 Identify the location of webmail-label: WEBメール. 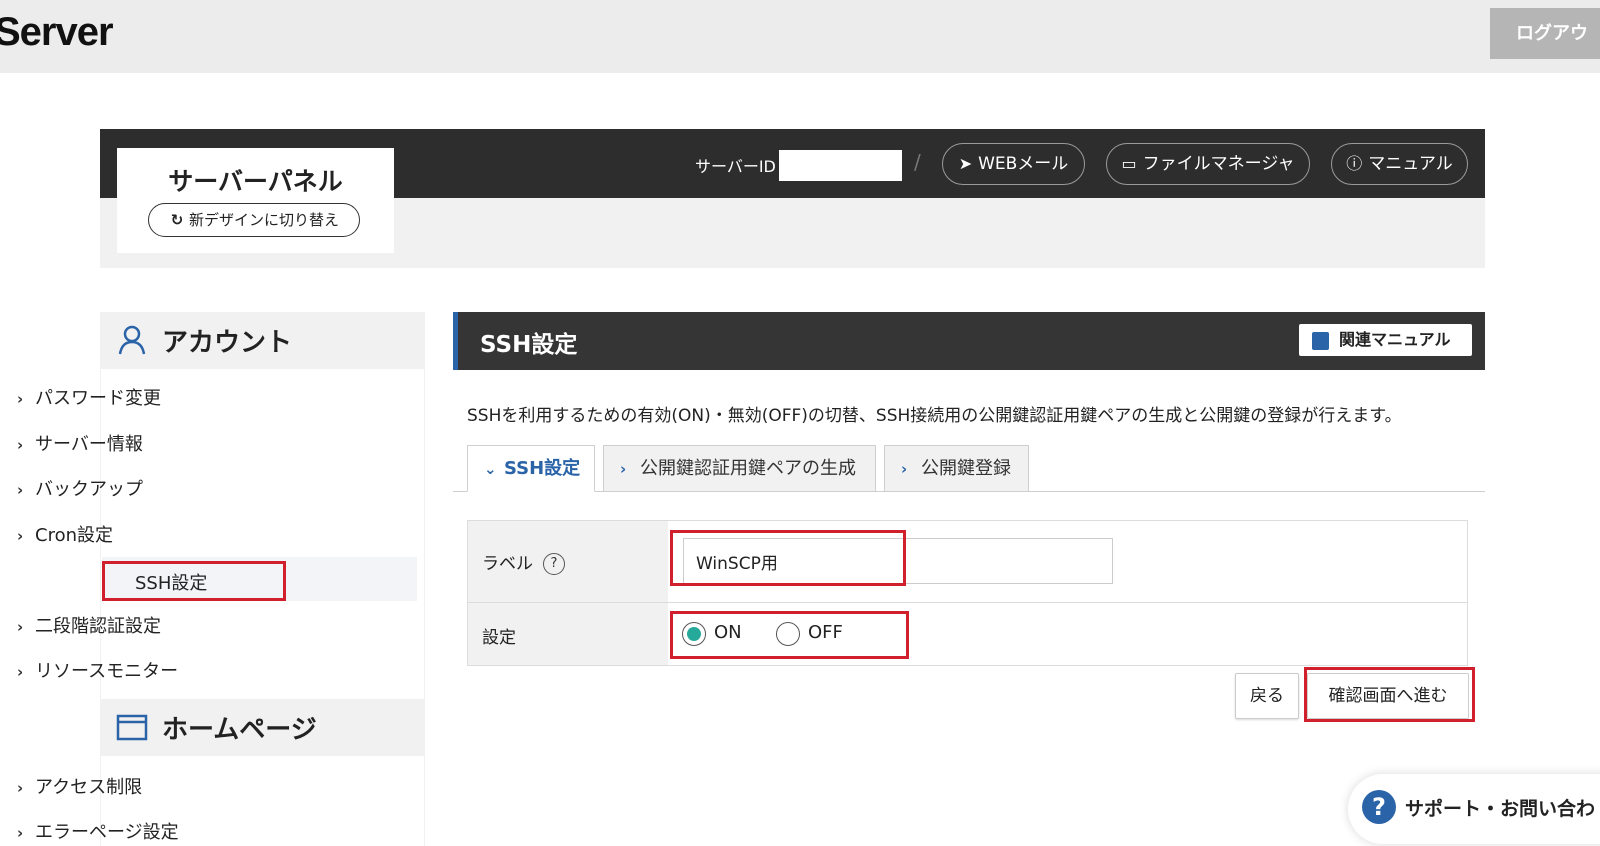
(1023, 164).